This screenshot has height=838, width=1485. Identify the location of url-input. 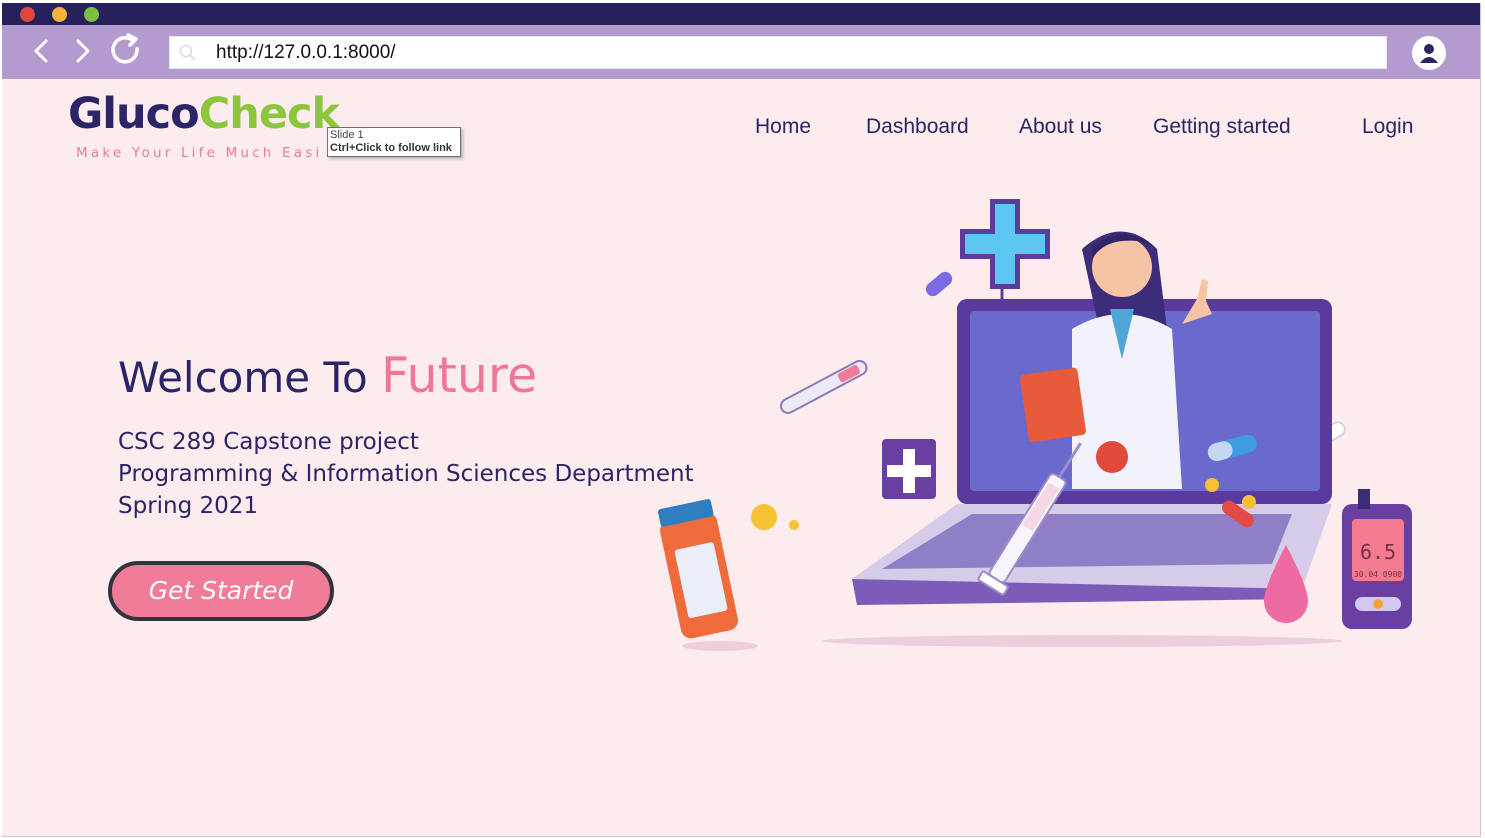
(791, 52).